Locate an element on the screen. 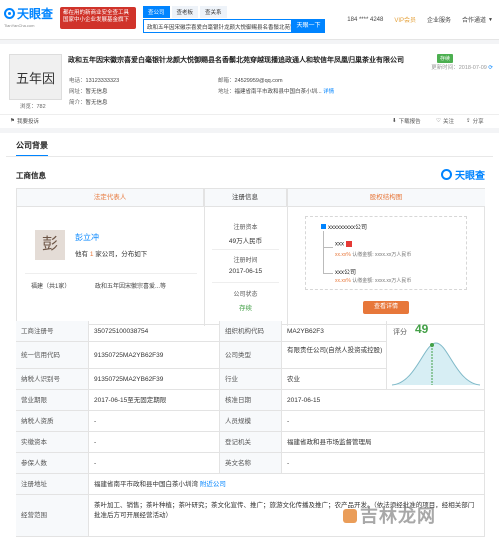  legal-rep-name: 彭立冲 is located at coordinates (87, 237).